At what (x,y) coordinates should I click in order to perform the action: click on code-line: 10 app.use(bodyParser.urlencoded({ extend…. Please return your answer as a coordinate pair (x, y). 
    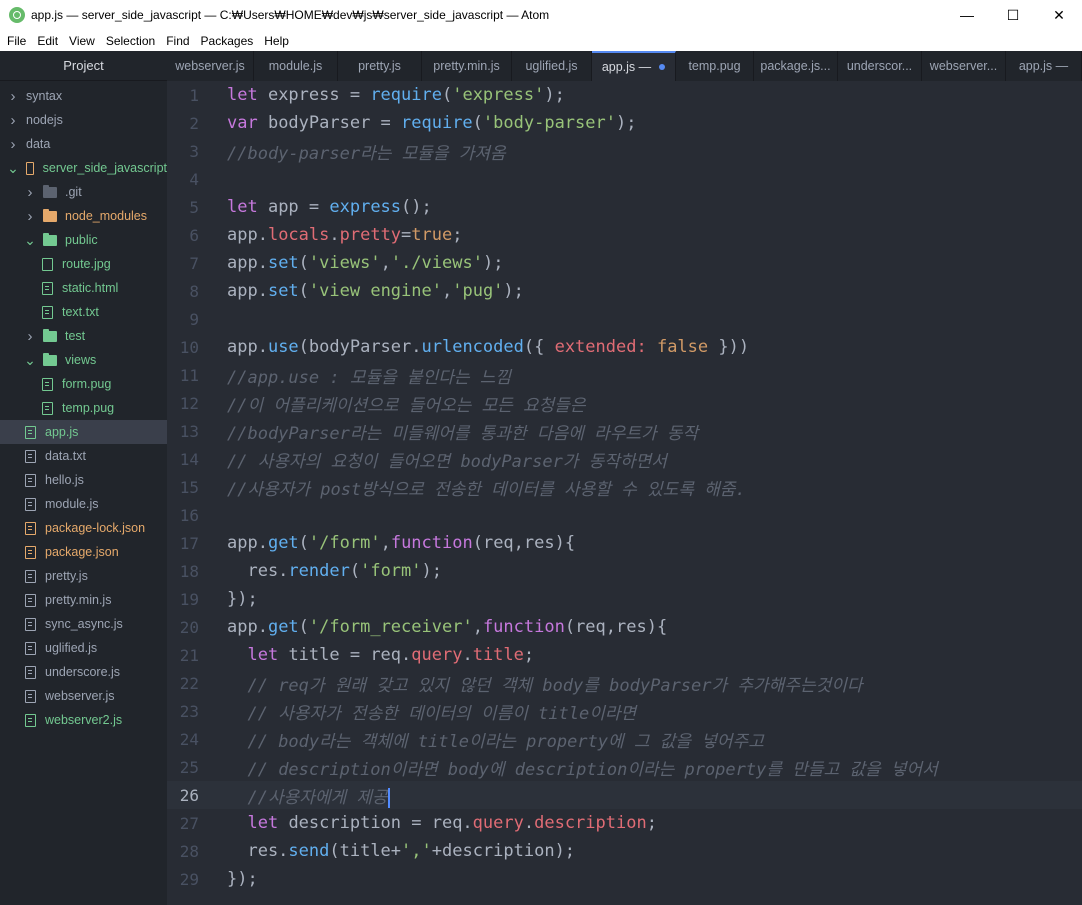
    Looking at the image, I should click on (624, 347).